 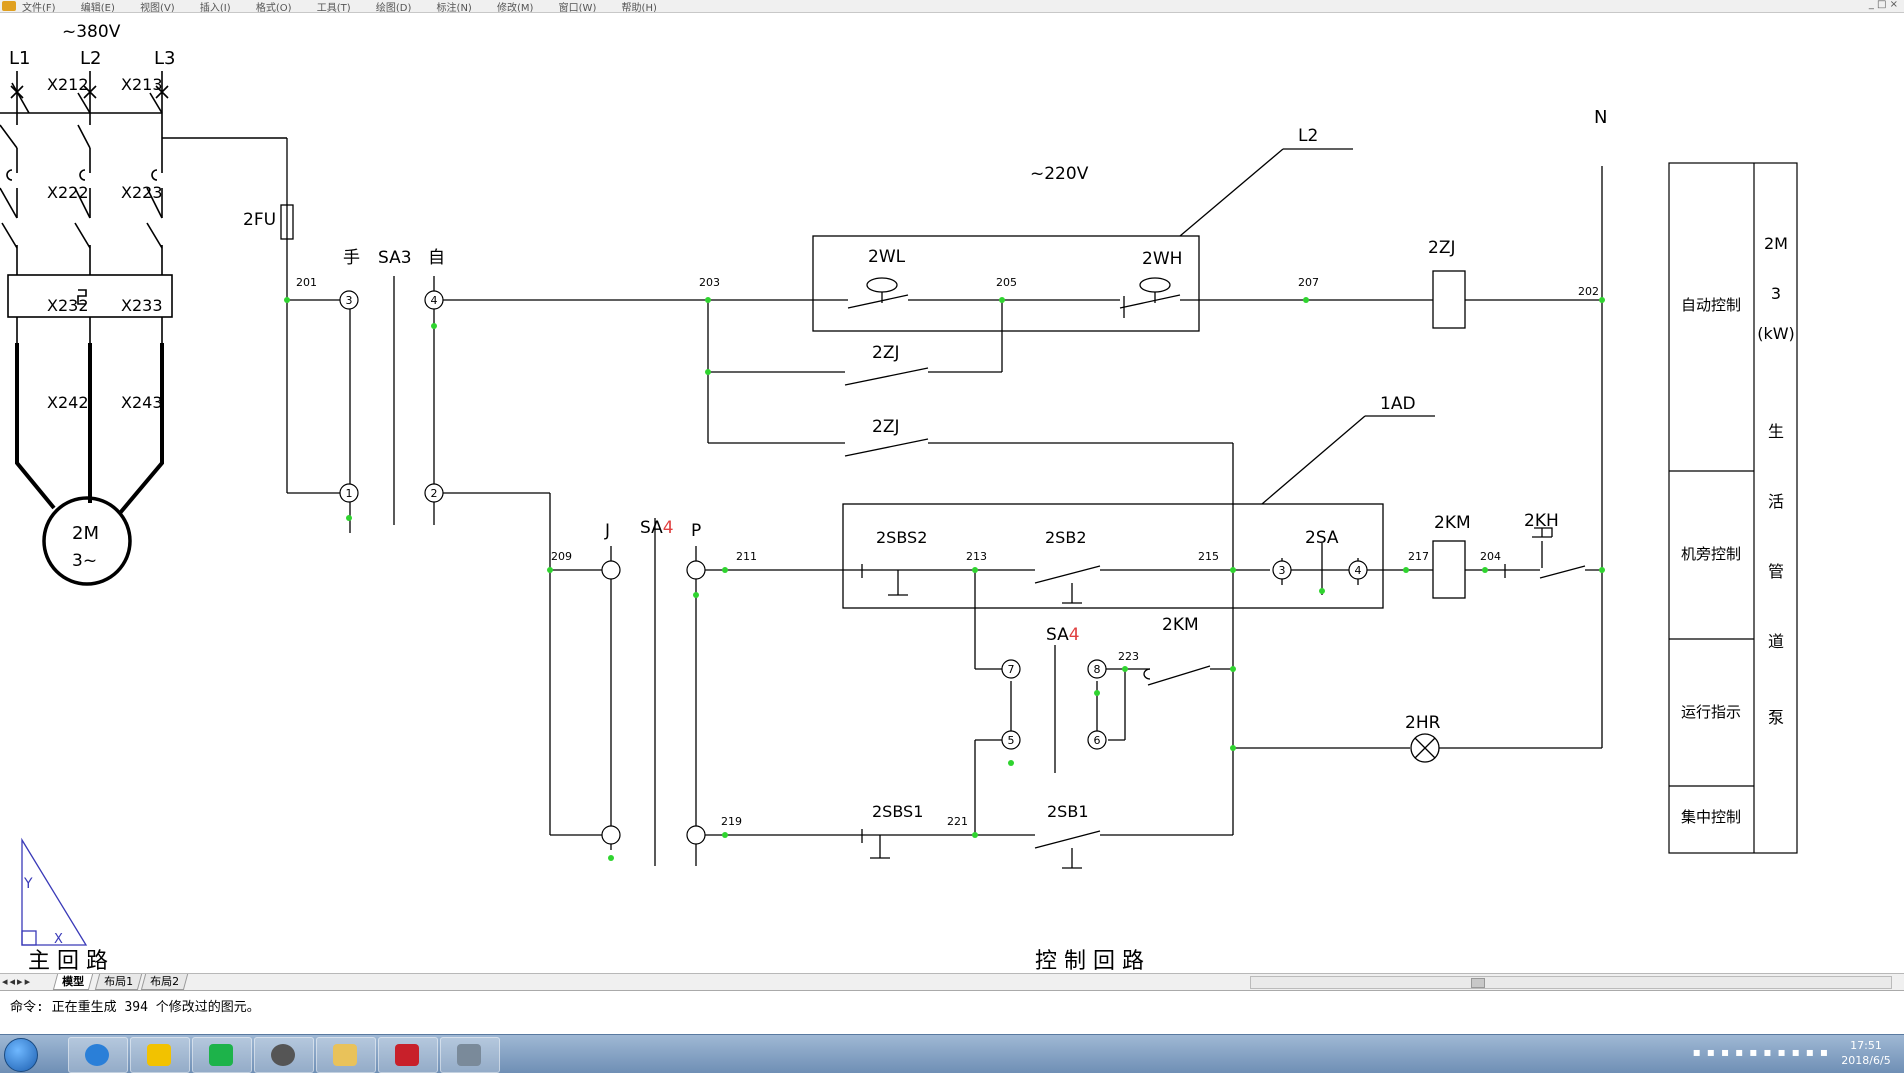 What do you see at coordinates (394, 7) in the screenshot?
I see `menu-item-draw: 绘图(D)` at bounding box center [394, 7].